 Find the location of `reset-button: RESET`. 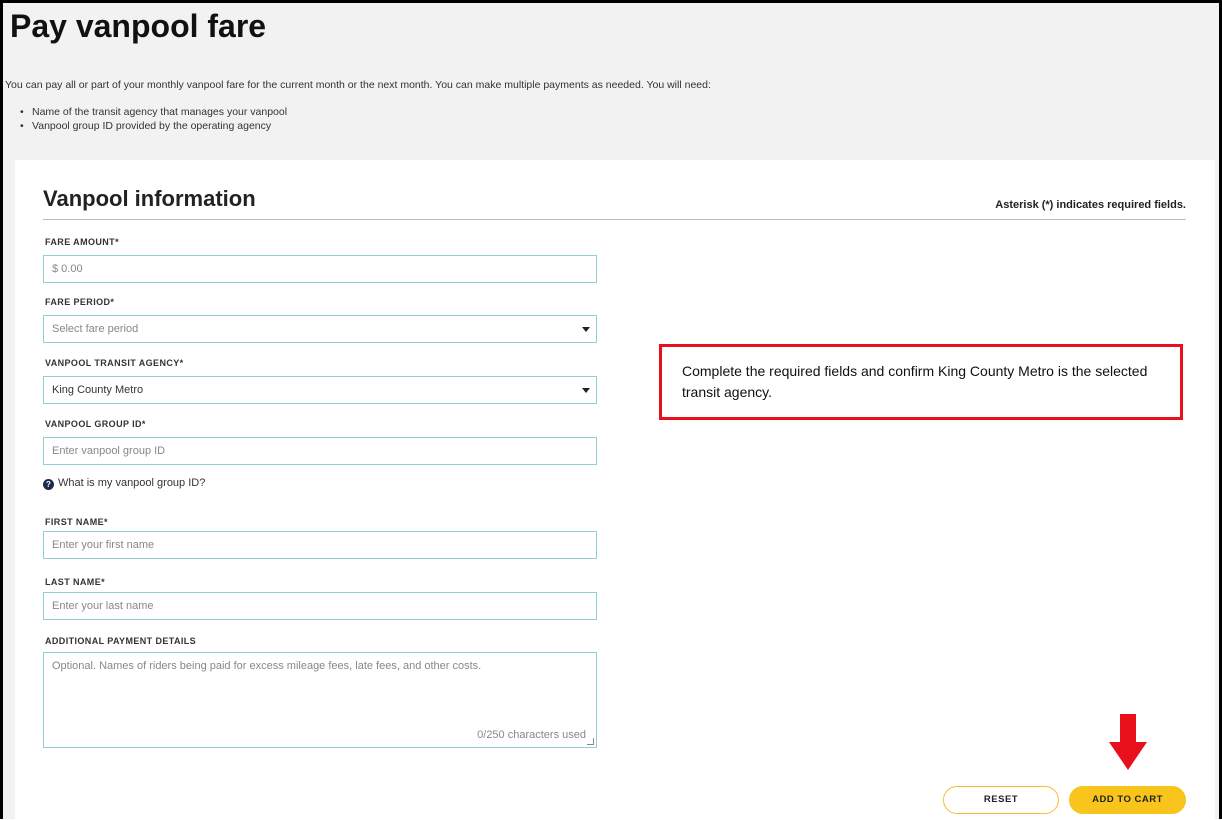

reset-button: RESET is located at coordinates (1001, 800).